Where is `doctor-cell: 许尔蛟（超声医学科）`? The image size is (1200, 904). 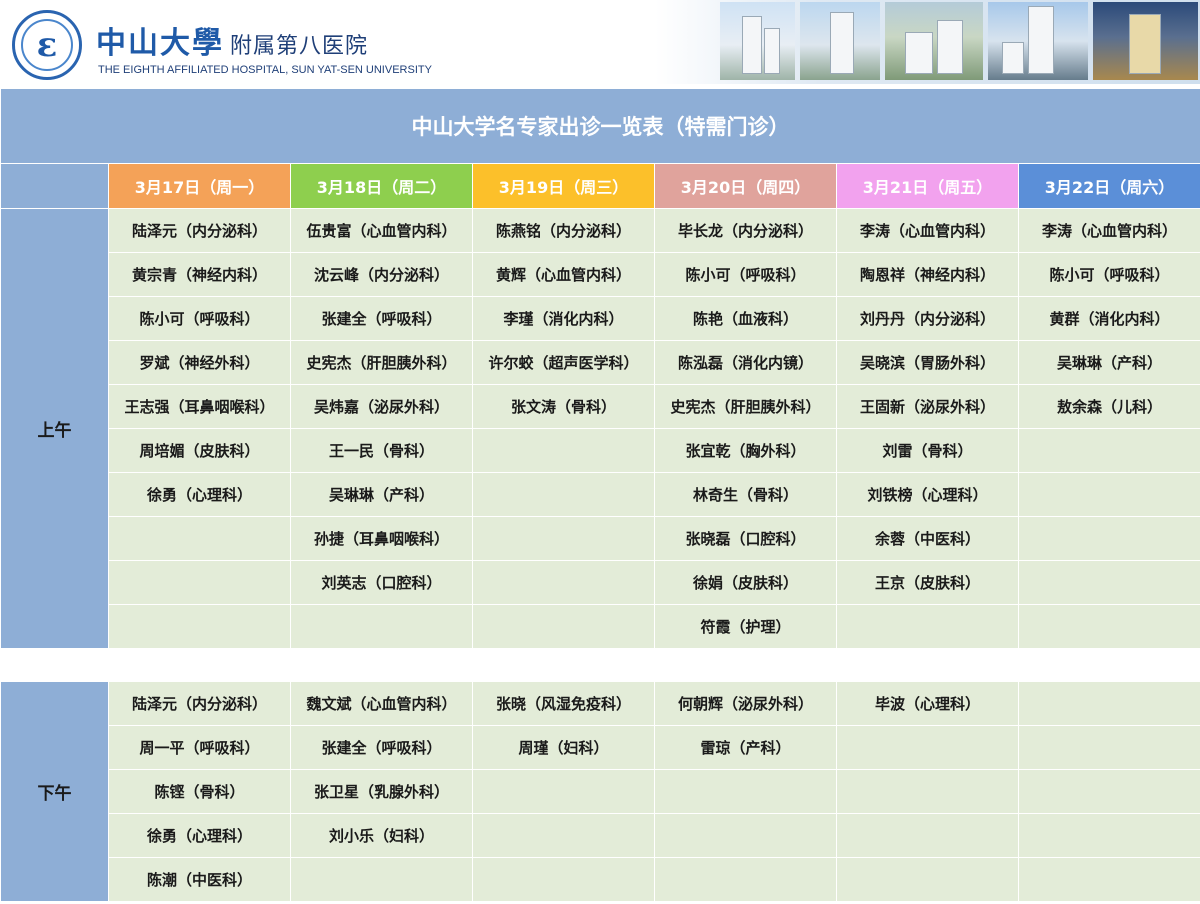 doctor-cell: 许尔蛟（超声医学科） is located at coordinates (563, 362).